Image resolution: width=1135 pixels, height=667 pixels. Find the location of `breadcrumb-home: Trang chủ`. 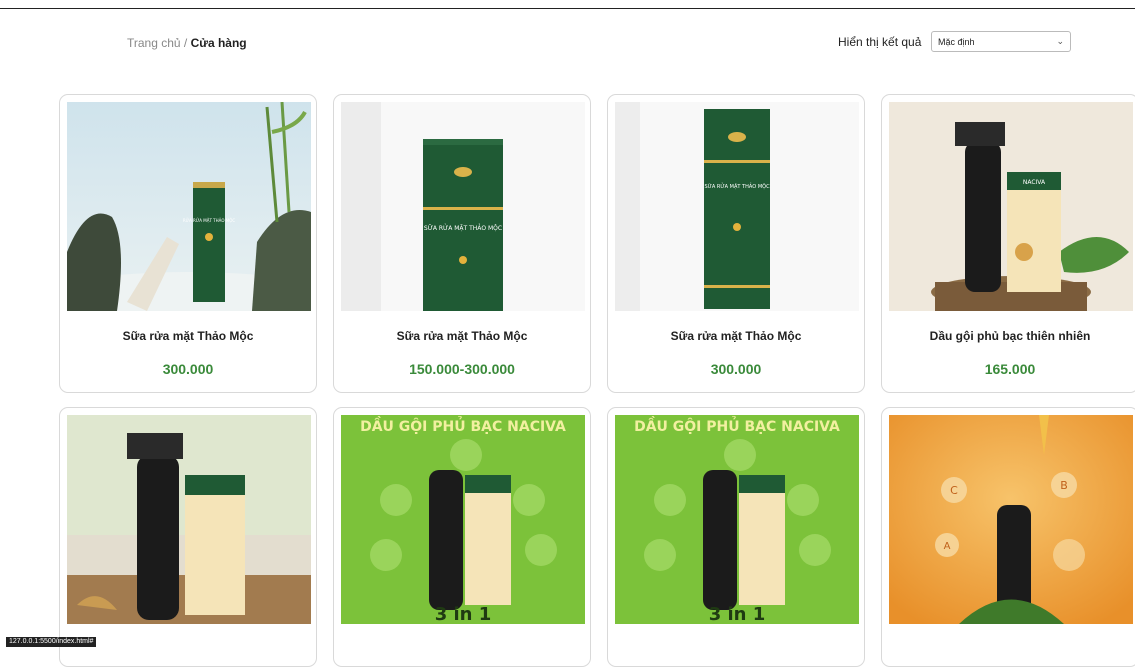

breadcrumb-home: Trang chủ is located at coordinates (154, 43).